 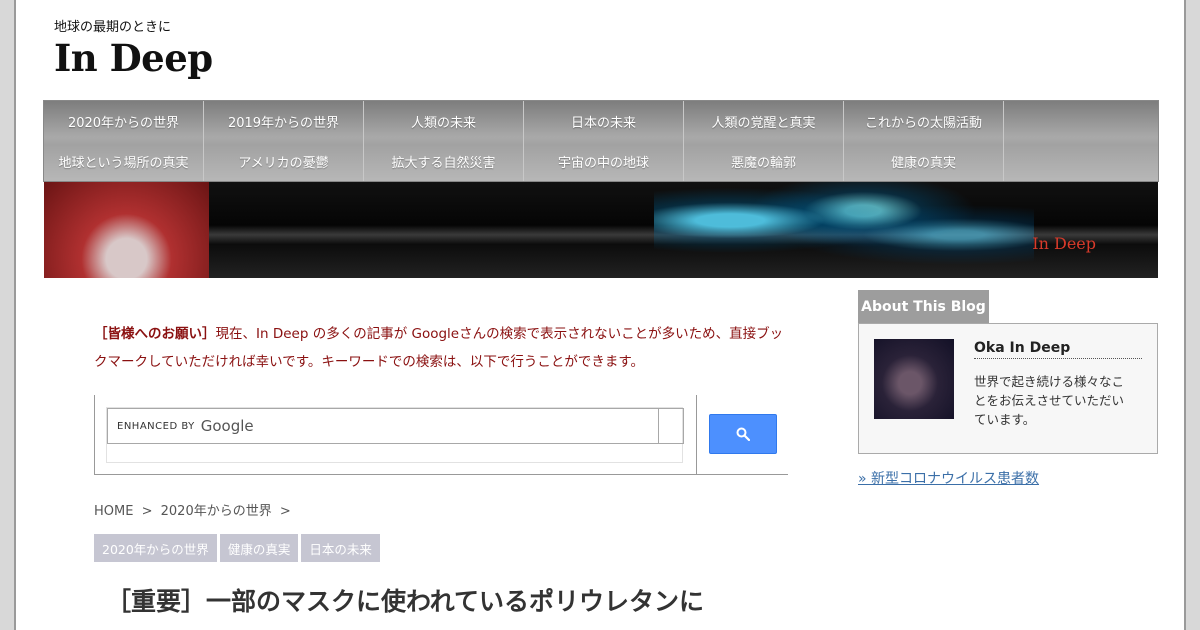 I want to click on nav-item-health-truth: 健康の真実, so click(x=924, y=161).